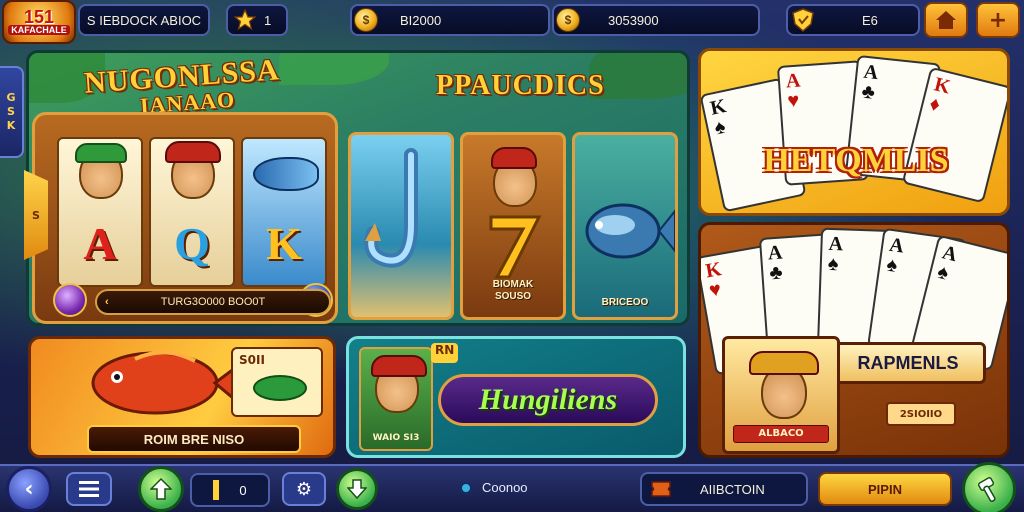  Describe the element at coordinates (192, 243) in the screenshot. I see `reel-symbol: Q` at that location.